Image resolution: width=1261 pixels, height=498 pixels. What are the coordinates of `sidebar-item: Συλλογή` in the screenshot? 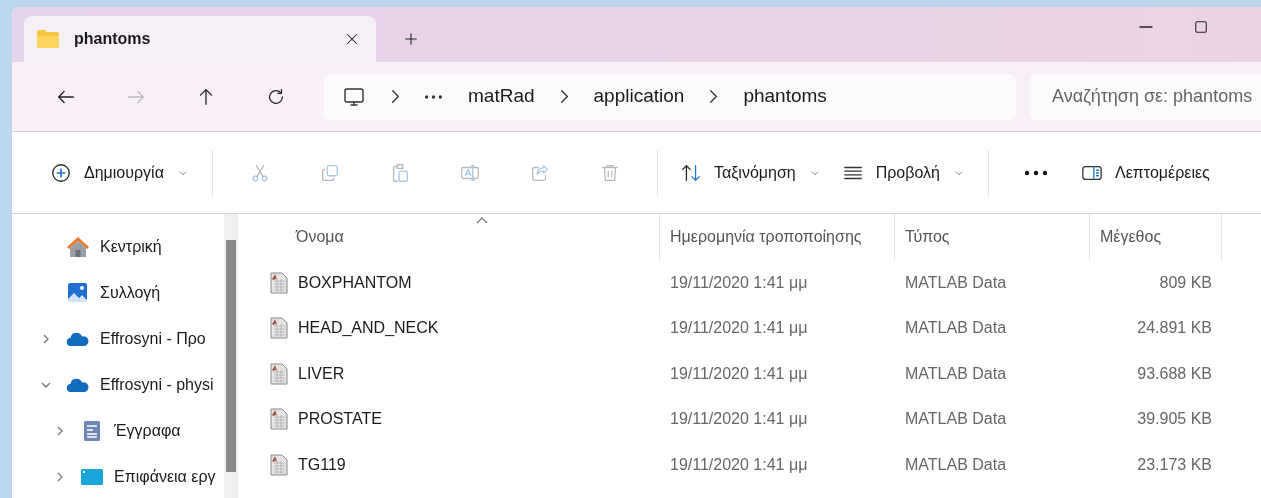 It's located at (130, 293).